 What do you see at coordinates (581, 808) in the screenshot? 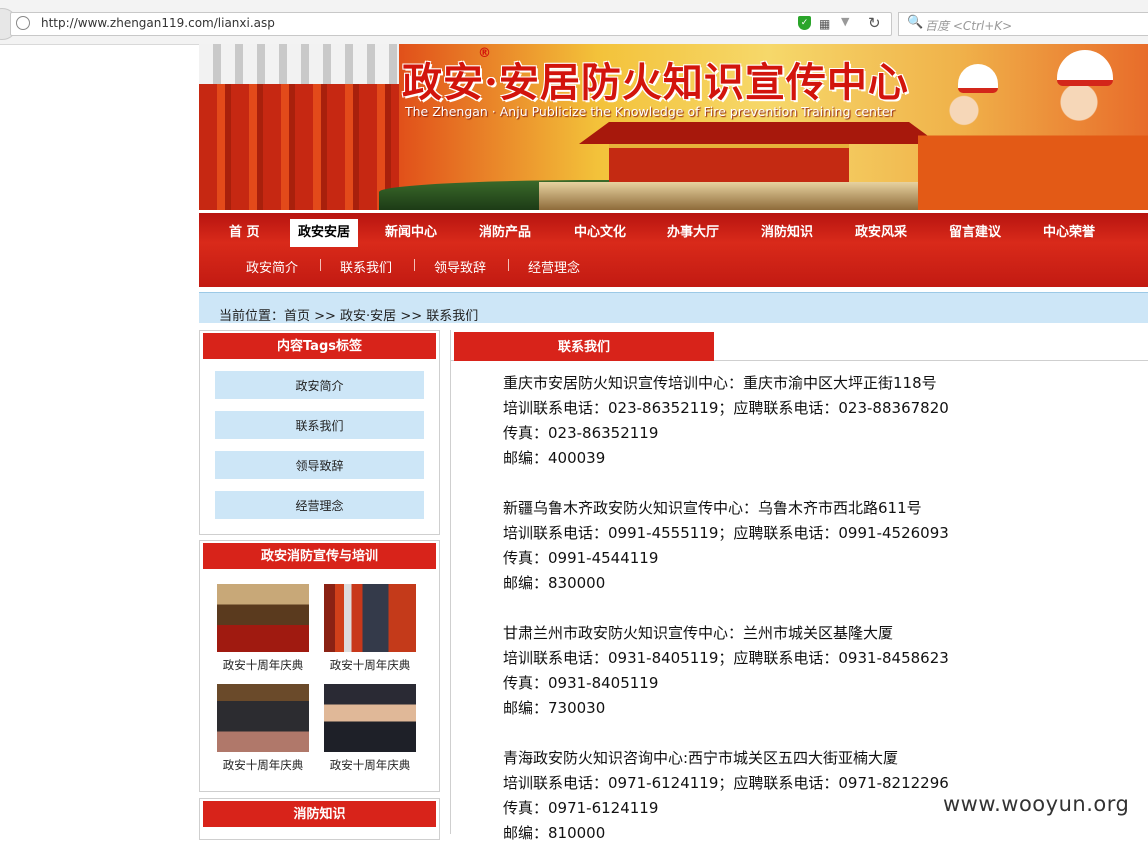
I see `contact-fax: 传真：0971-6124119` at bounding box center [581, 808].